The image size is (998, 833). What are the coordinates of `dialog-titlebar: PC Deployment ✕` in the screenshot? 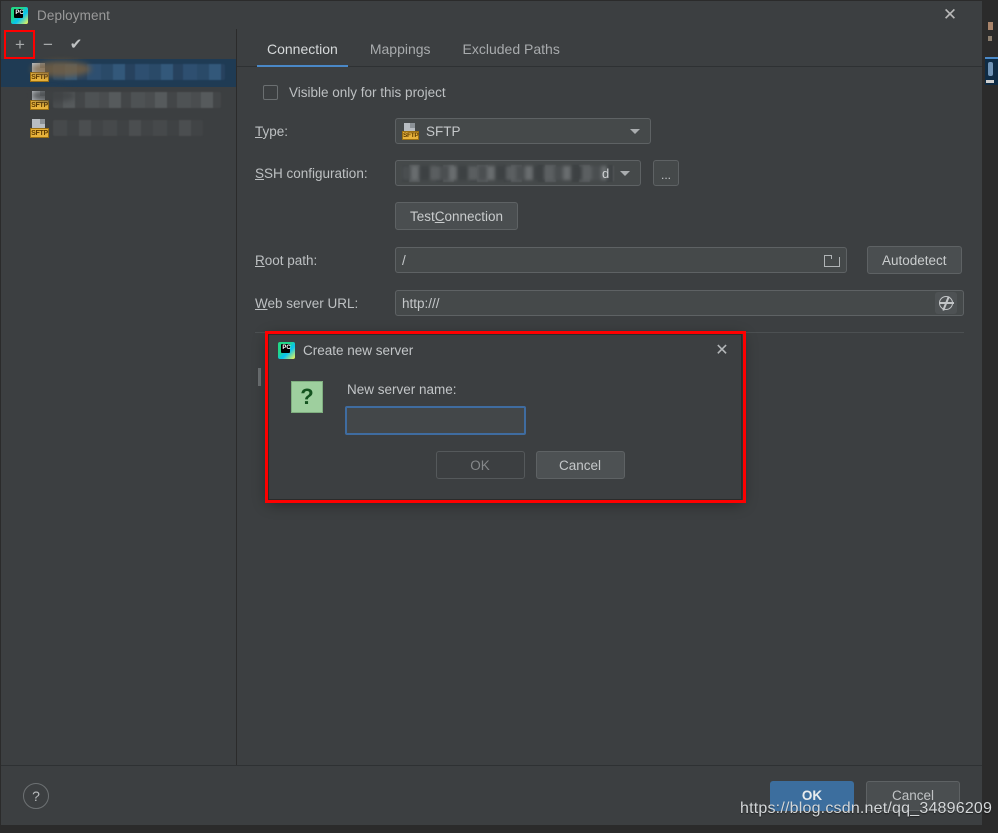 It's located at (491, 15).